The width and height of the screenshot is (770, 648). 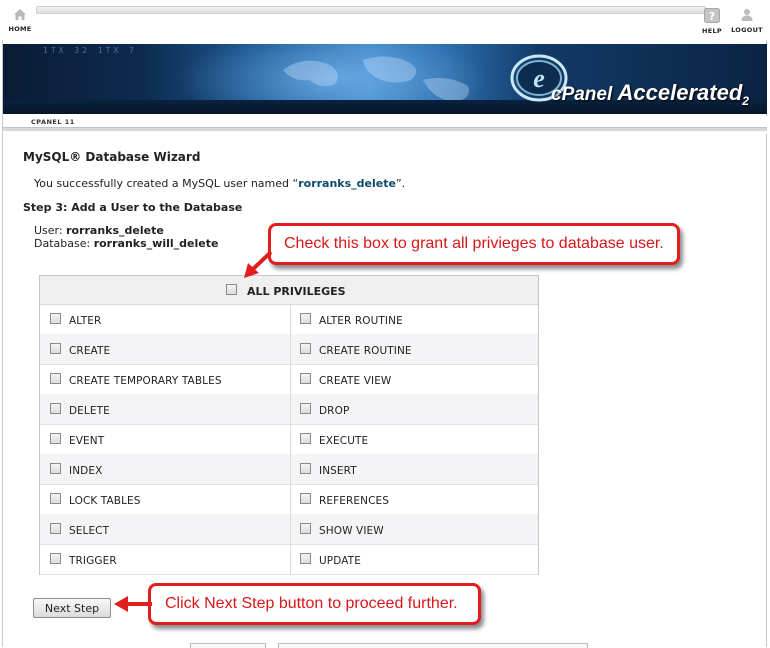 What do you see at coordinates (338, 471) in the screenshot?
I see `privilege-label: INSERT` at bounding box center [338, 471].